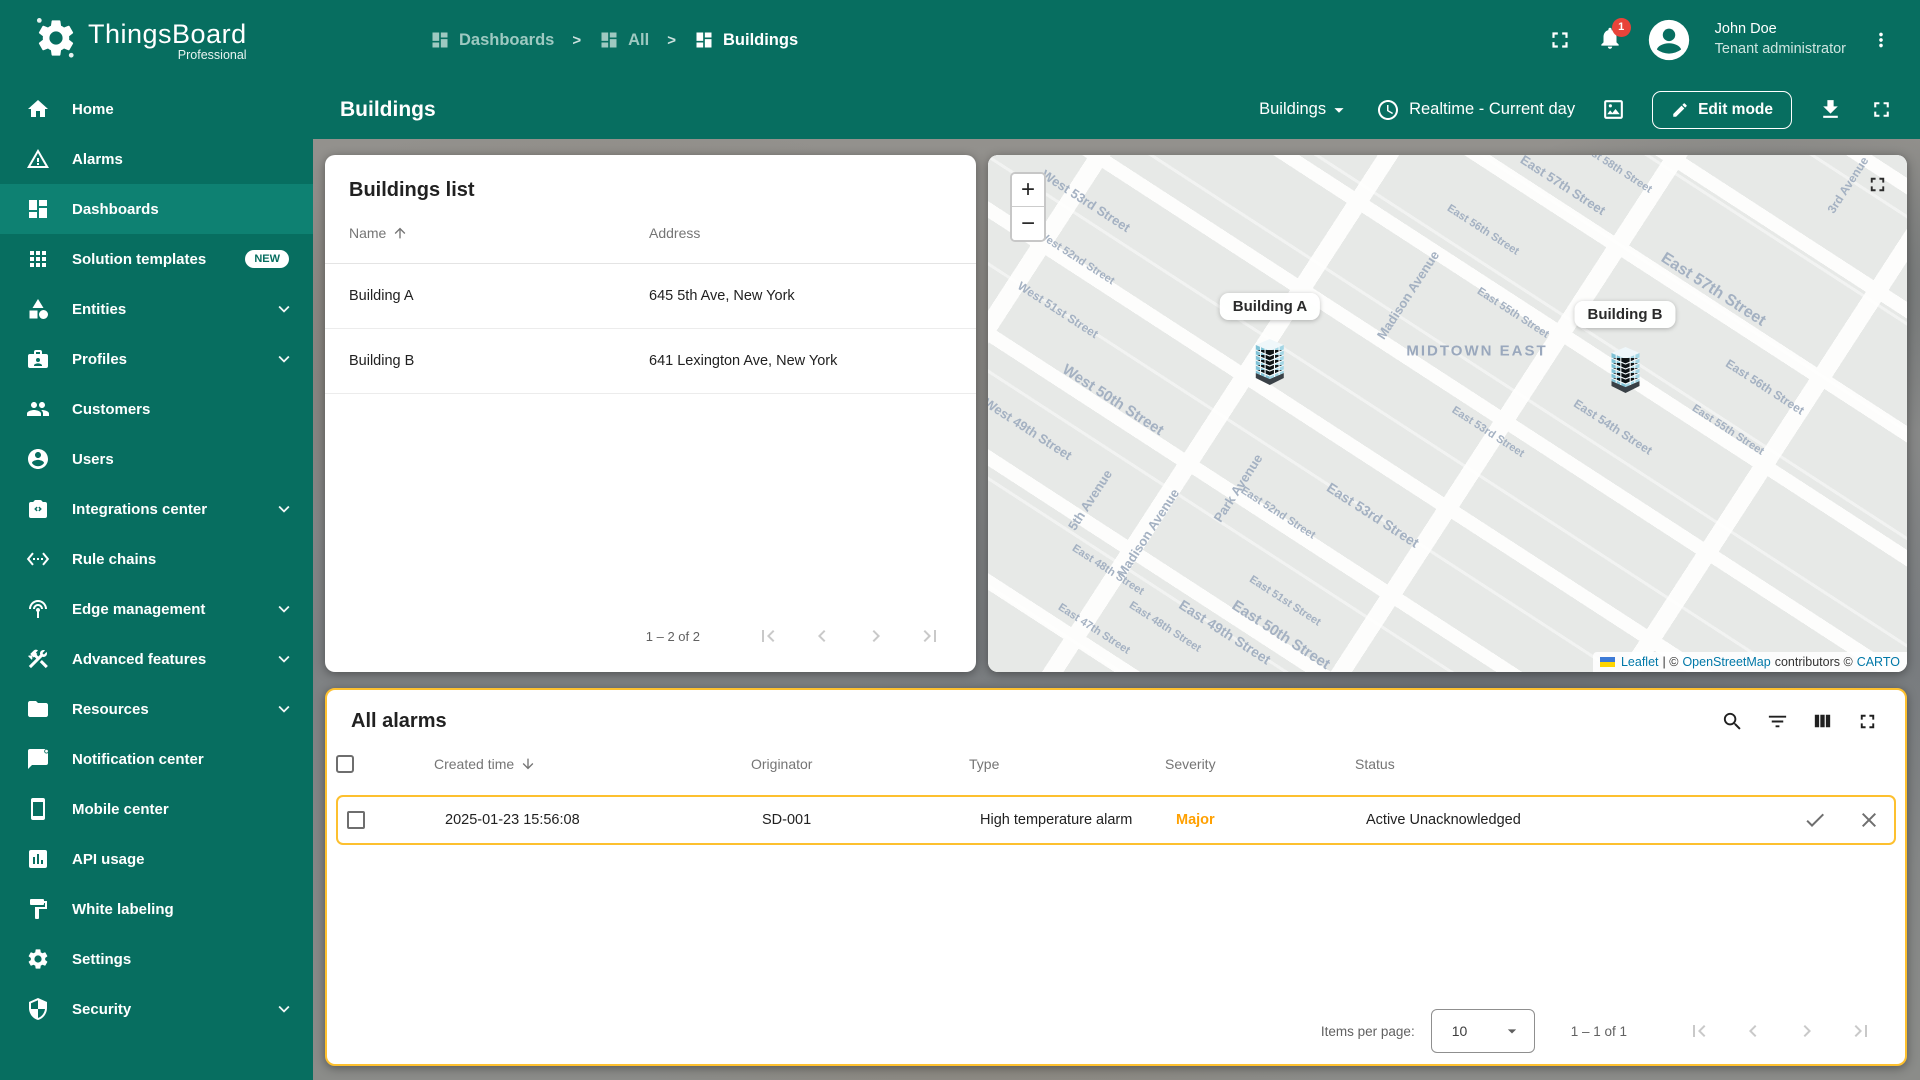  What do you see at coordinates (1028, 190) in the screenshot?
I see `zoom-in-button: +` at bounding box center [1028, 190].